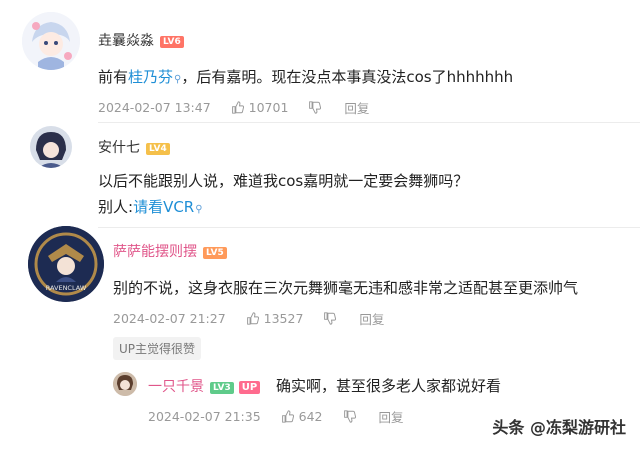  I want to click on comment-1-username: 垚曩焱淼 LV6, so click(141, 40).